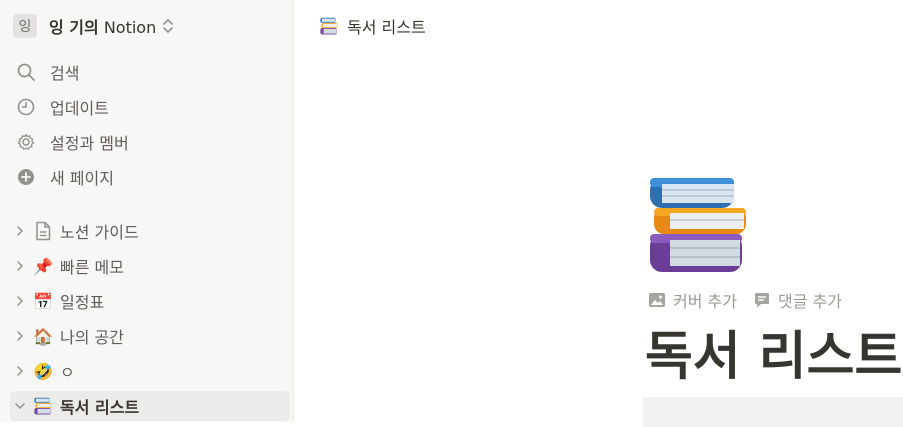 Image resolution: width=903 pixels, height=427 pixels. I want to click on sidebar-page-label: 나의 공간, so click(92, 337).